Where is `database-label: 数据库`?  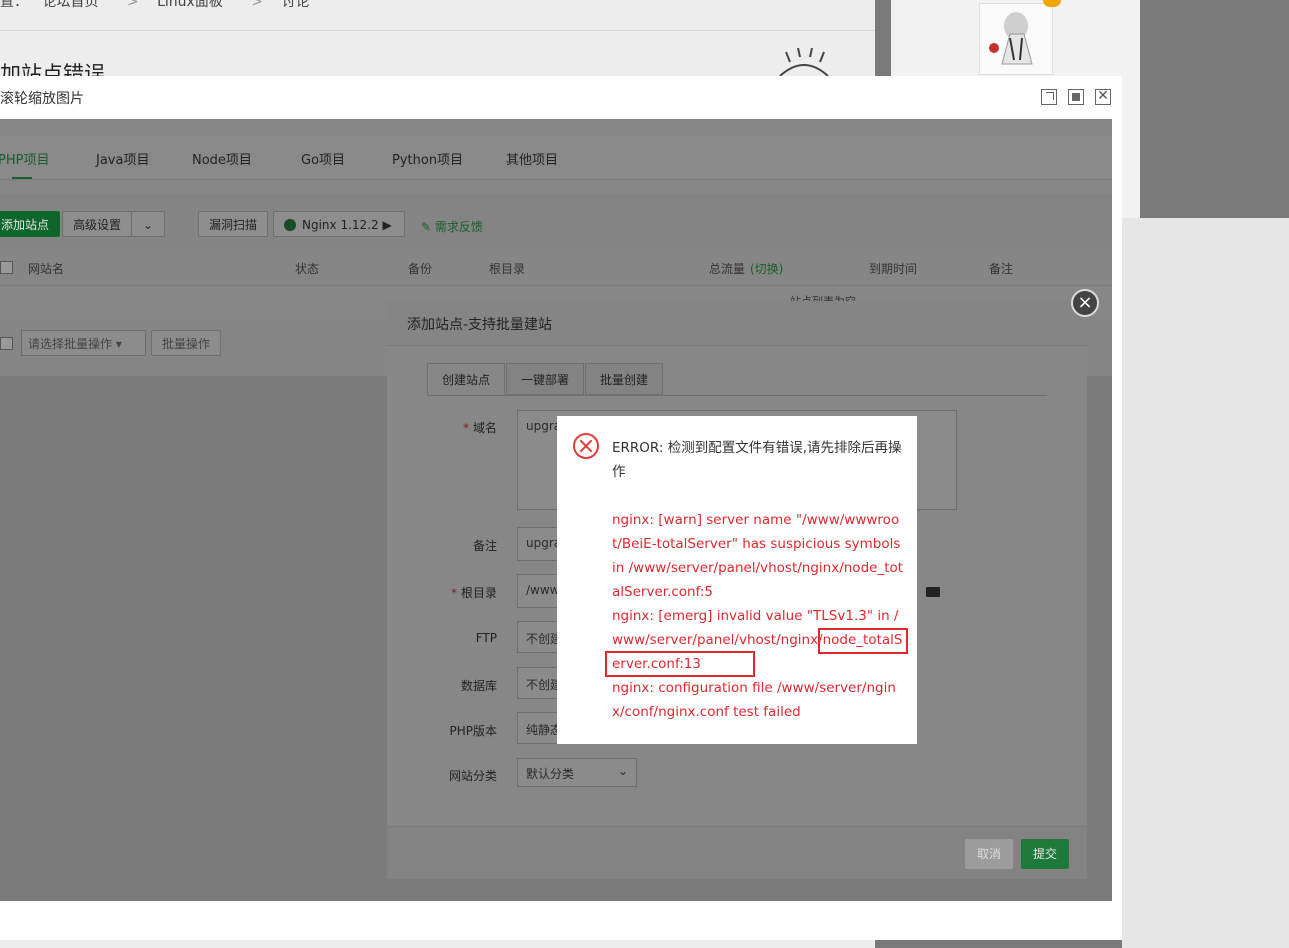
database-label: 数据库 is located at coordinates (478, 686).